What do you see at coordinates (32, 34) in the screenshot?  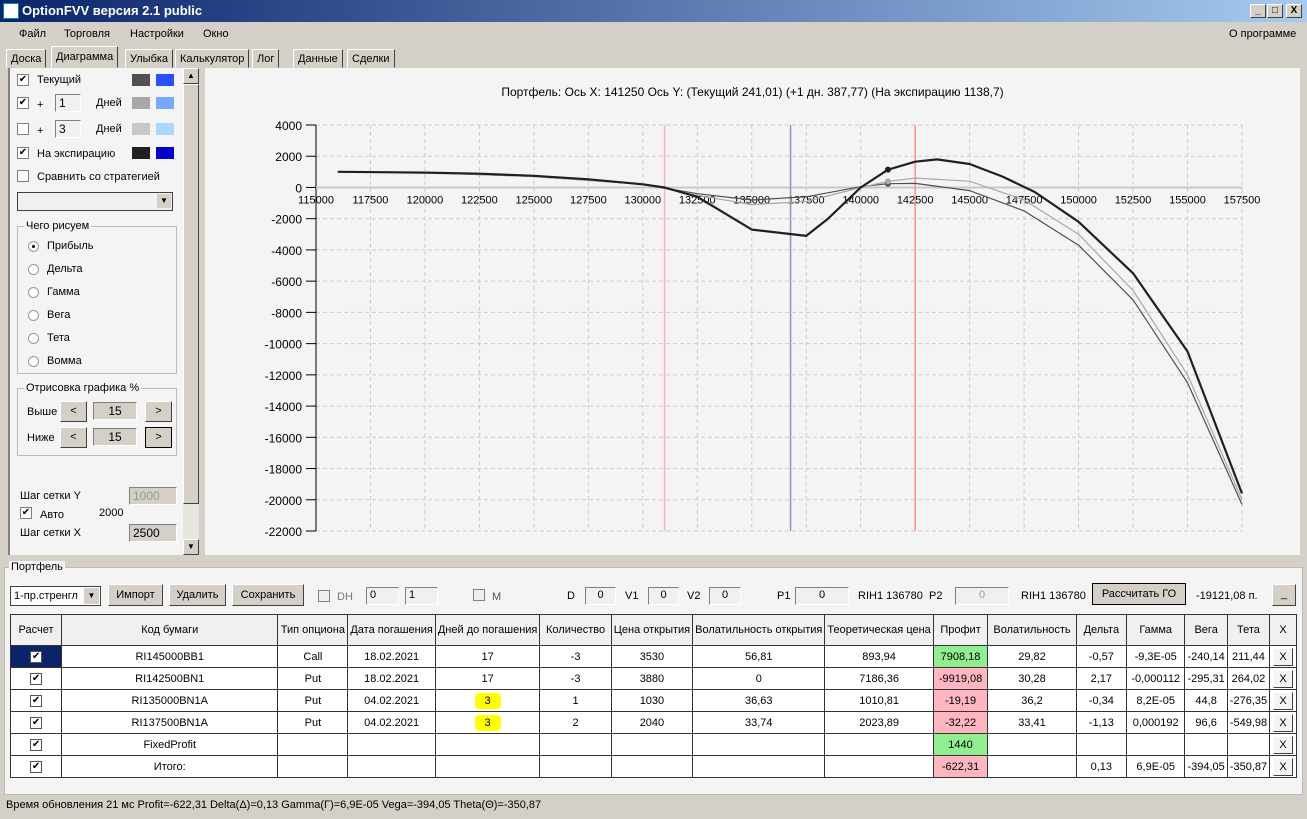 I see `menu-file: Файл` at bounding box center [32, 34].